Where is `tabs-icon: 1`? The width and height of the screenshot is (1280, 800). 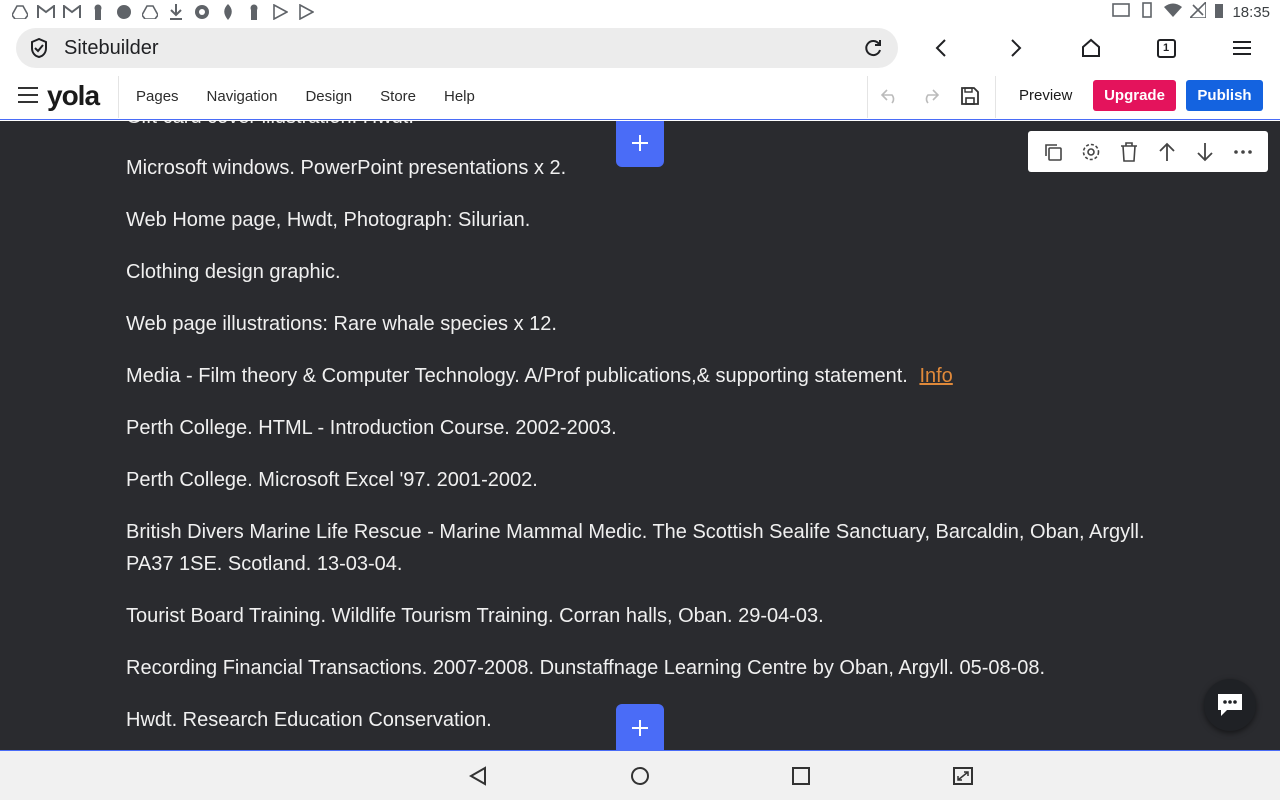 tabs-icon: 1 is located at coordinates (1166, 48).